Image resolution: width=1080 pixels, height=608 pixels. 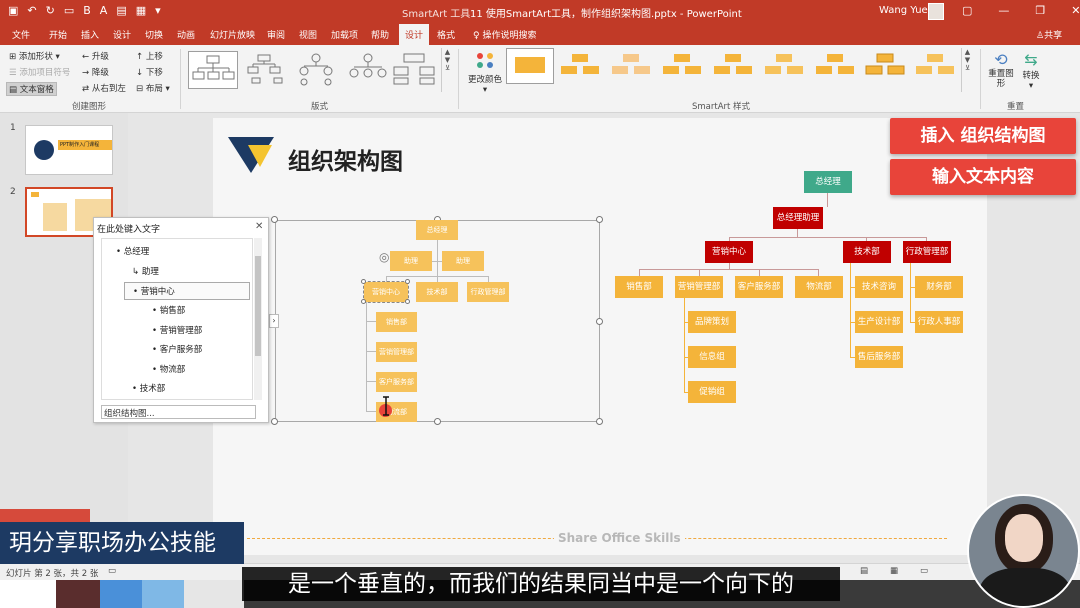 I want to click on tab-format: 格式, so click(x=446, y=34).